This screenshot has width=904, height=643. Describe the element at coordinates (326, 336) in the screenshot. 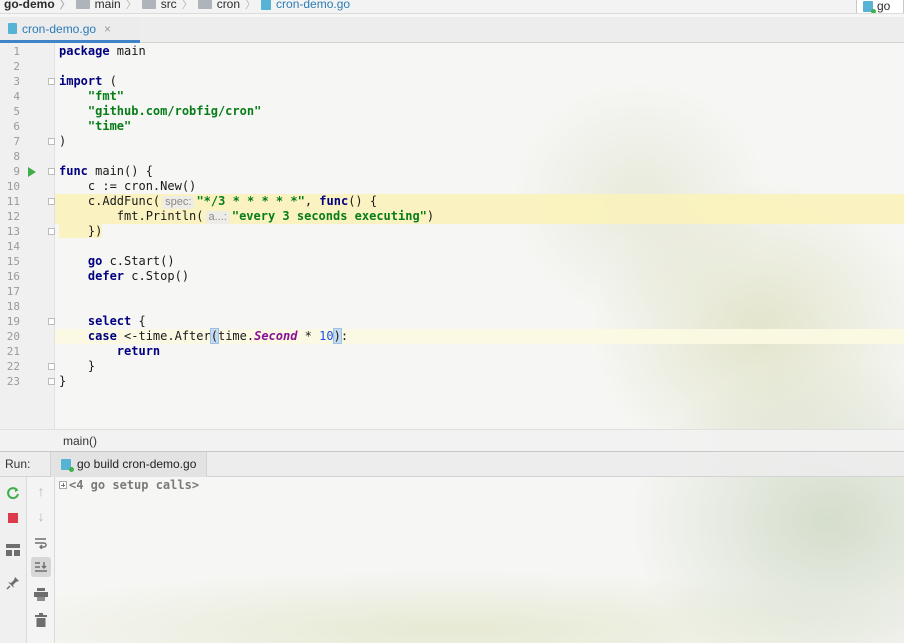

I see `number-literal: 10` at that location.